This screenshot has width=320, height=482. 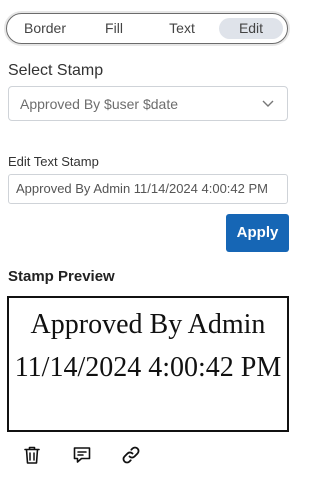 I want to click on trash-icon, so click(x=32, y=455).